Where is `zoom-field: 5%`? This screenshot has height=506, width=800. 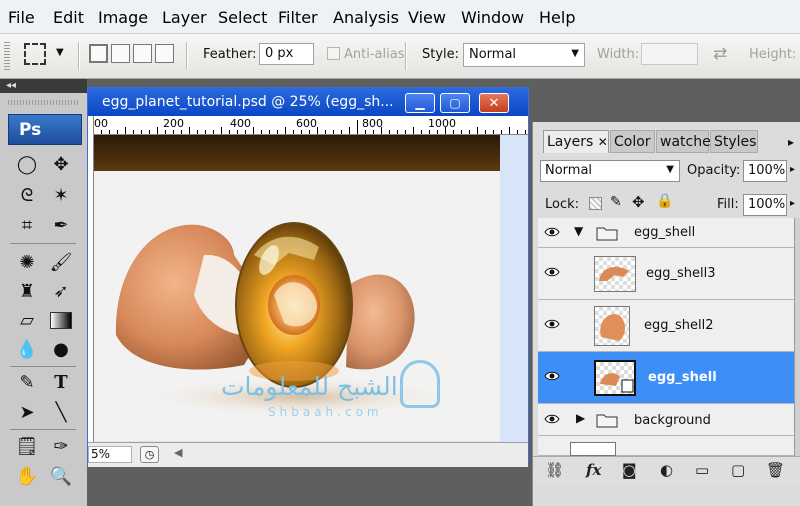 zoom-field: 5% is located at coordinates (110, 454).